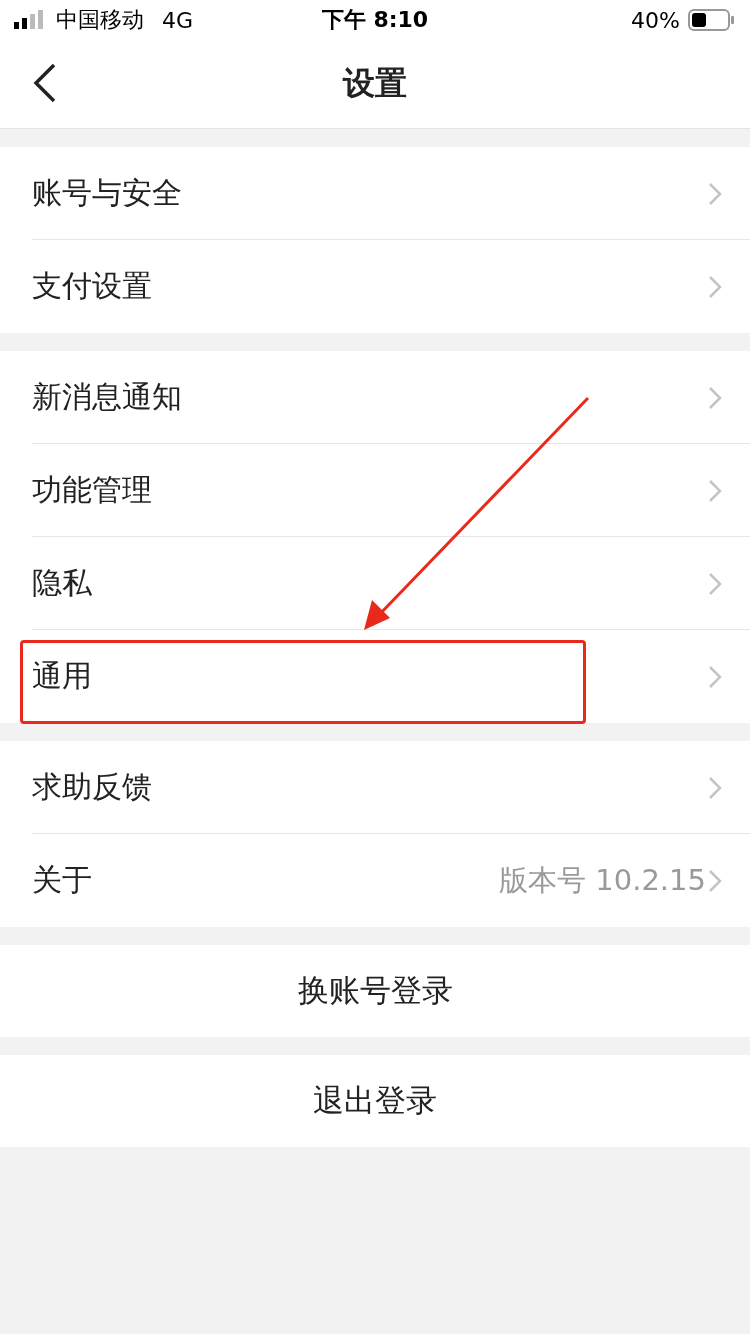  I want to click on status-time: 下午 8:10, so click(375, 20).